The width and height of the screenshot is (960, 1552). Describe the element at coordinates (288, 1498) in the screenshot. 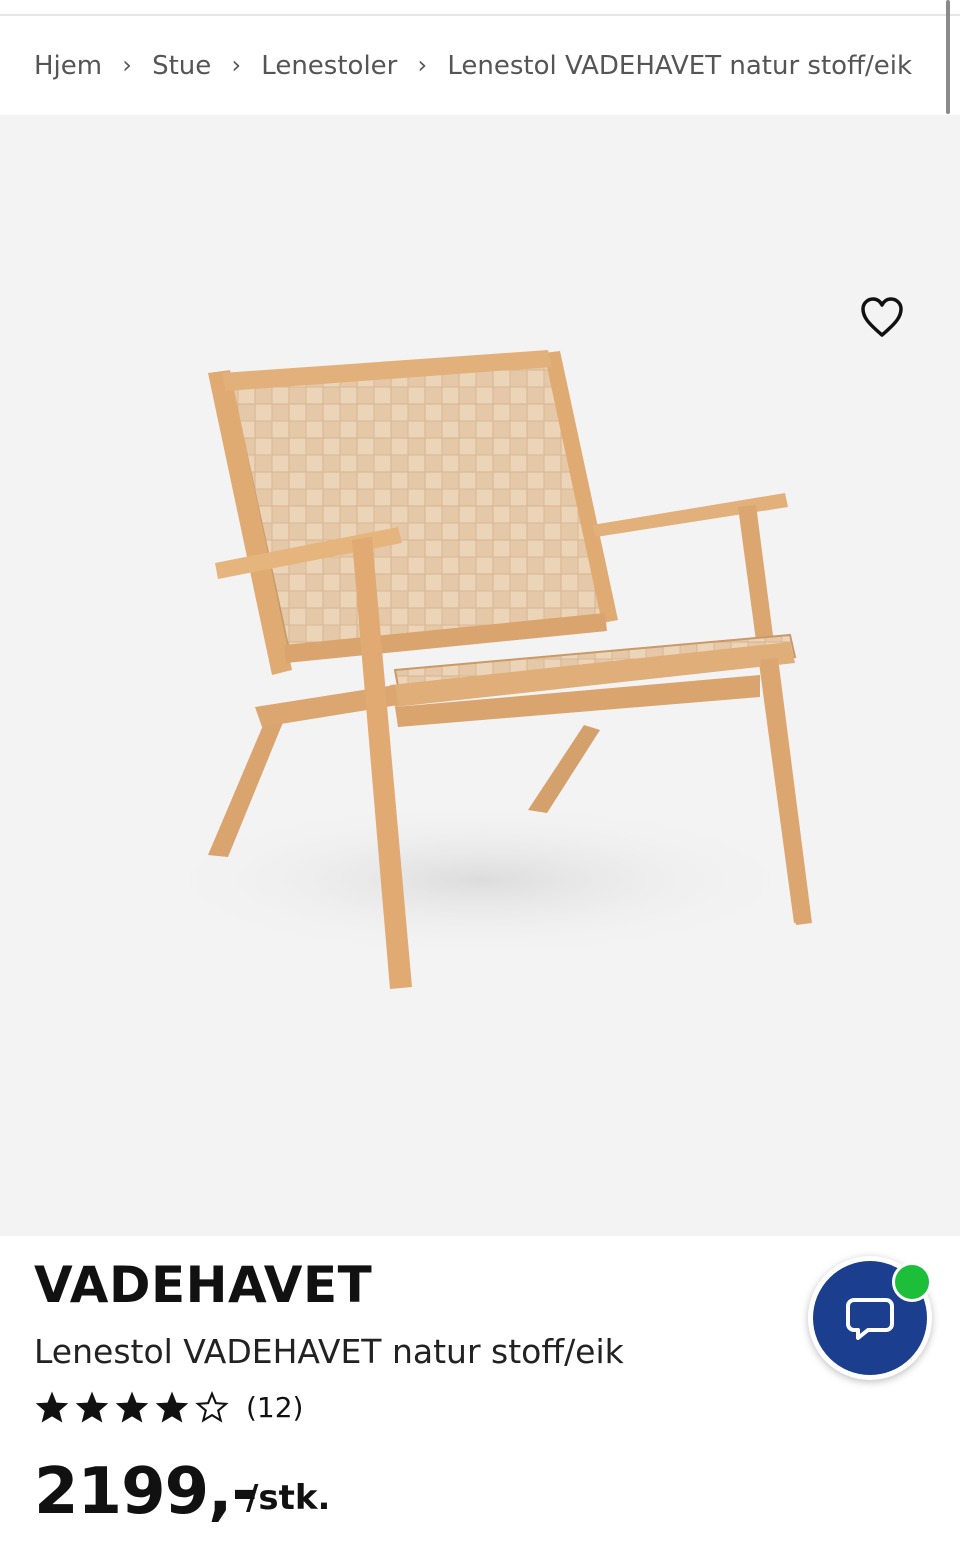

I see `price-unit: /stk.` at that location.